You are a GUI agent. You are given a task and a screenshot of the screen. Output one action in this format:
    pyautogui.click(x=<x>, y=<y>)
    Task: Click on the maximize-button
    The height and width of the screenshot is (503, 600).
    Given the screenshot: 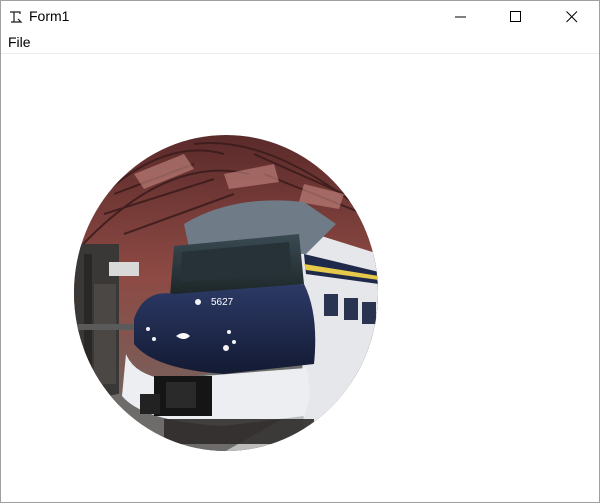 What is the action you would take?
    pyautogui.click(x=516, y=16)
    